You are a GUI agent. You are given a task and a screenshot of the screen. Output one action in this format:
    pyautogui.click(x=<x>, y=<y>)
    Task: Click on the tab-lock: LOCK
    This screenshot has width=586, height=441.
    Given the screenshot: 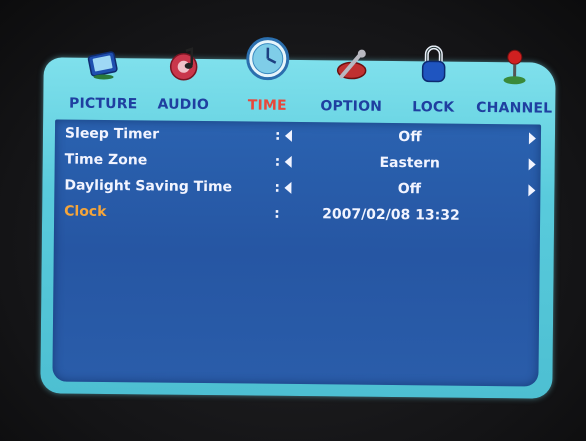 What is the action you would take?
    pyautogui.click(x=433, y=83)
    